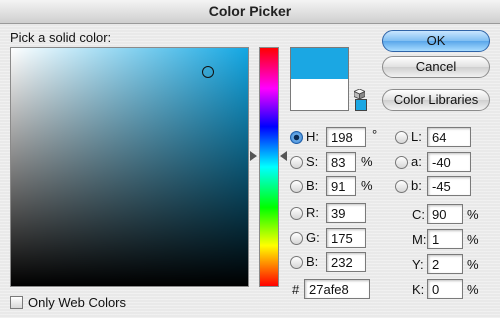 Image resolution: width=500 pixels, height=318 pixels. I want to click on g-field: 175, so click(346, 238).